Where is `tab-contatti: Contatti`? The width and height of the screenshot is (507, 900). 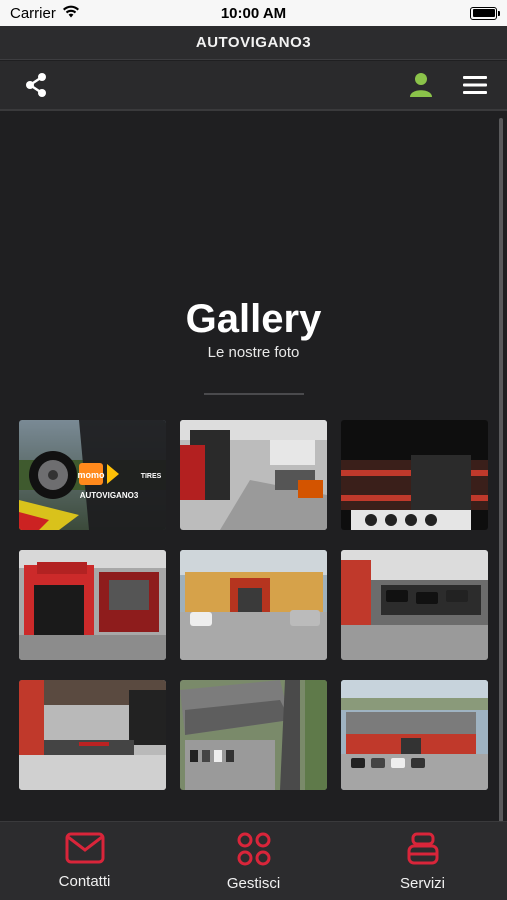
tab-contatti: Contatti is located at coordinates (85, 861).